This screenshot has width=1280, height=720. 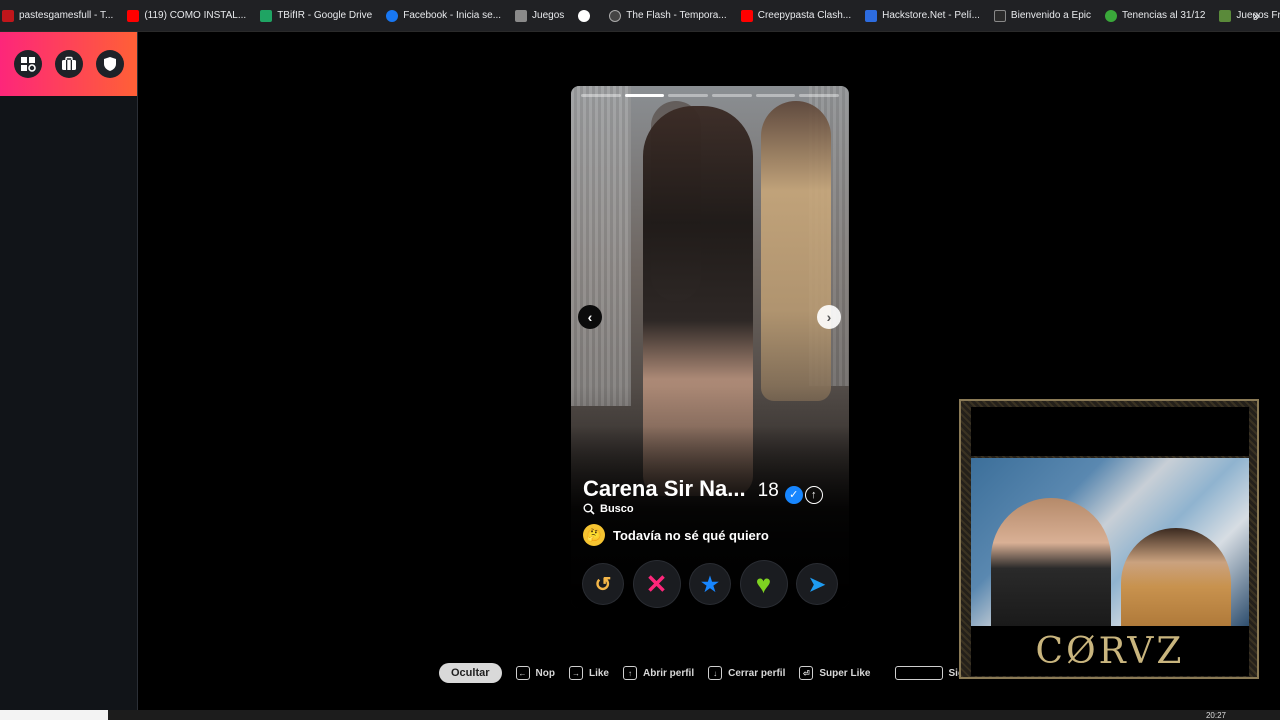 I want to click on briefcase-icon, so click(x=69, y=63).